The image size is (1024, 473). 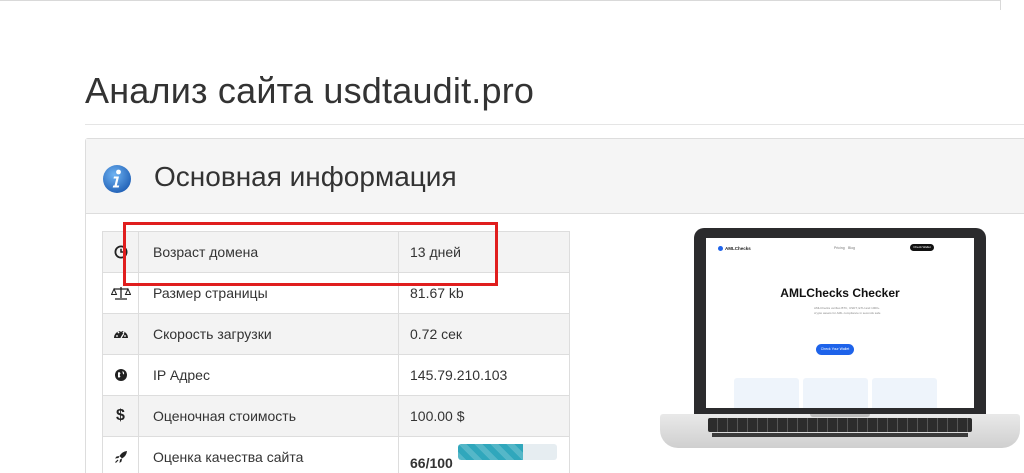 I want to click on top-border-corner, so click(x=1000, y=5).